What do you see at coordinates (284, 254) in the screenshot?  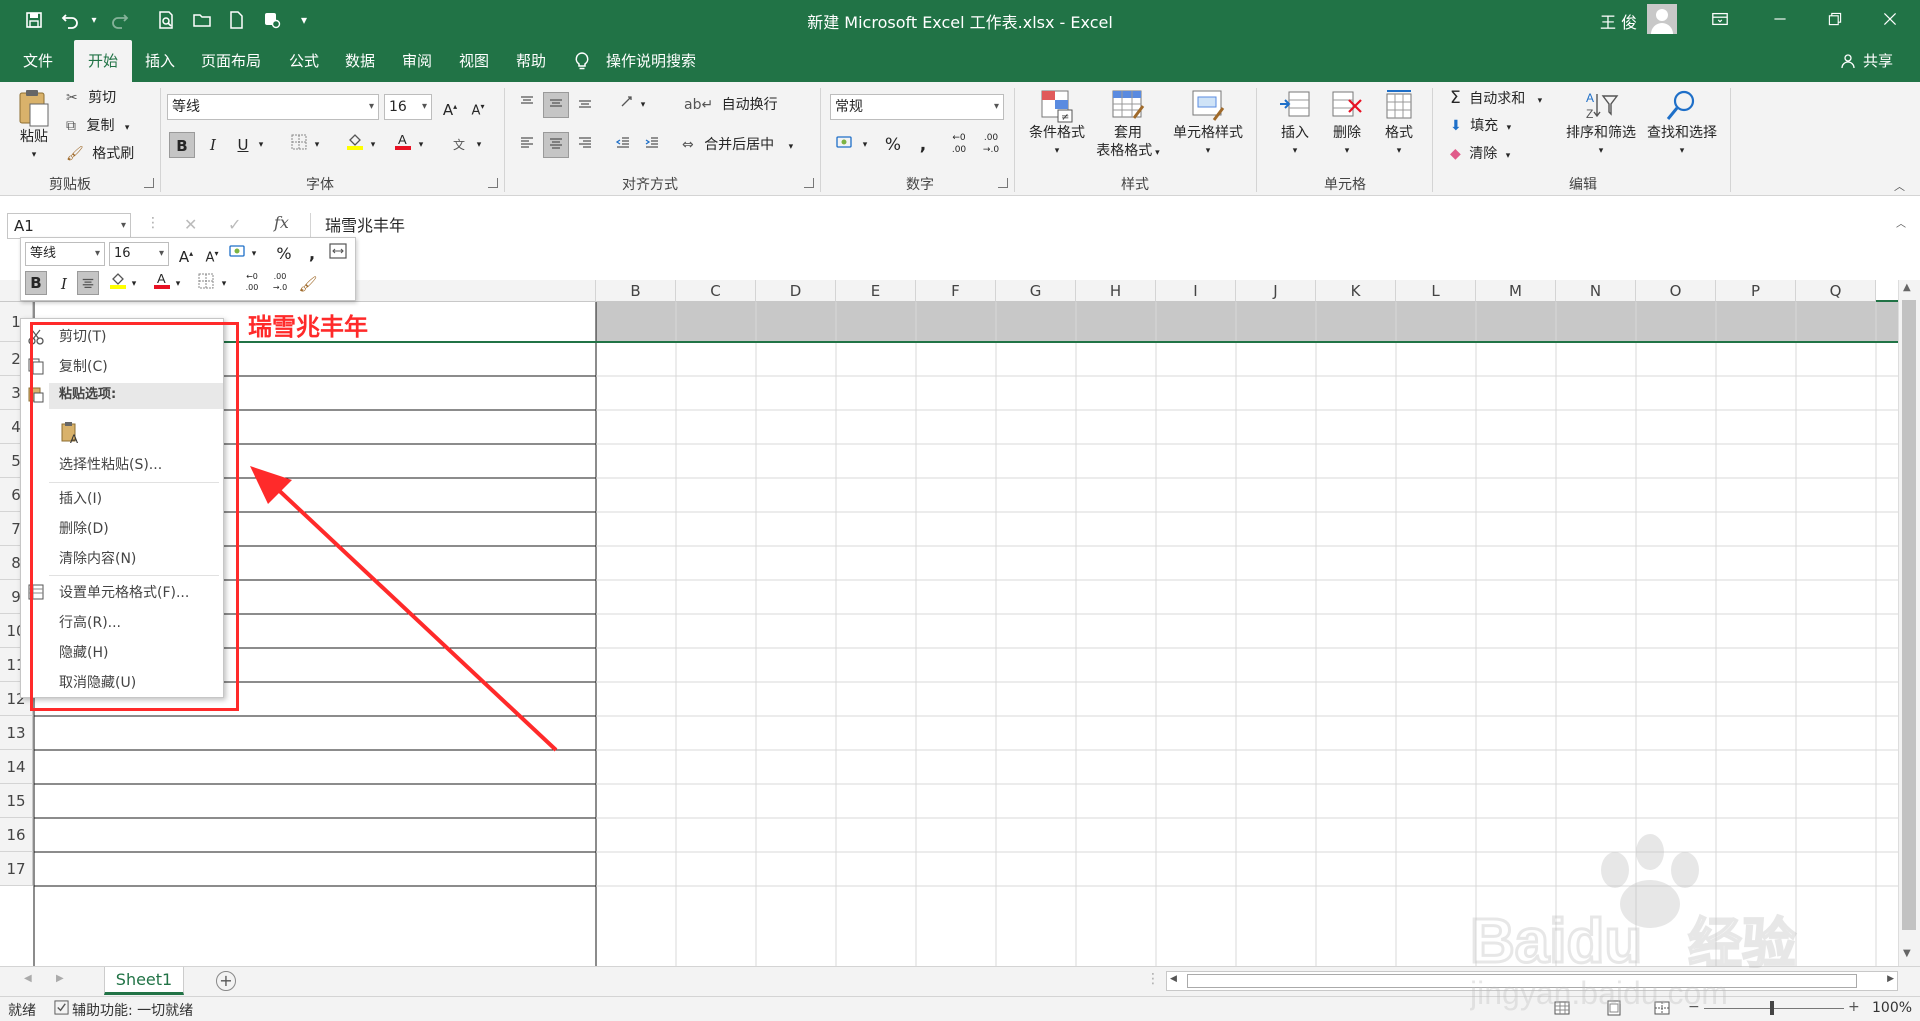 I see `mini-percent-icon: %` at bounding box center [284, 254].